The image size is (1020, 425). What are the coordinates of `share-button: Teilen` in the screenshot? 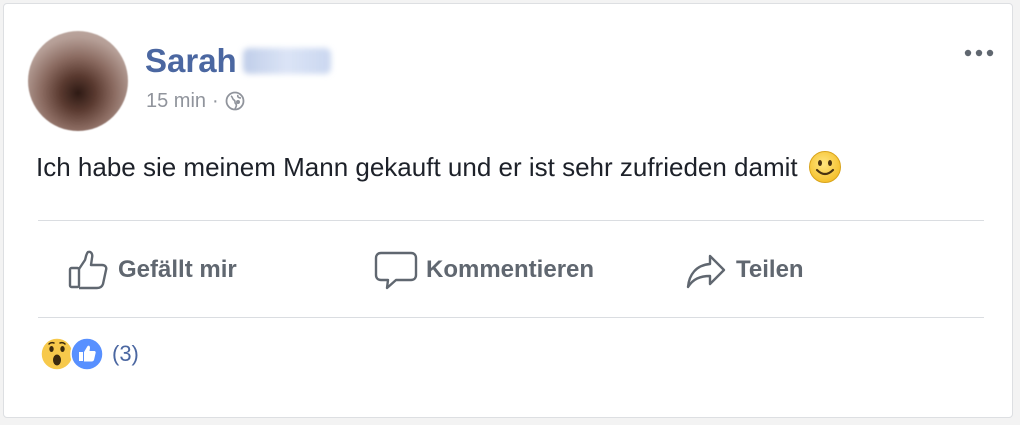 It's located at (744, 270).